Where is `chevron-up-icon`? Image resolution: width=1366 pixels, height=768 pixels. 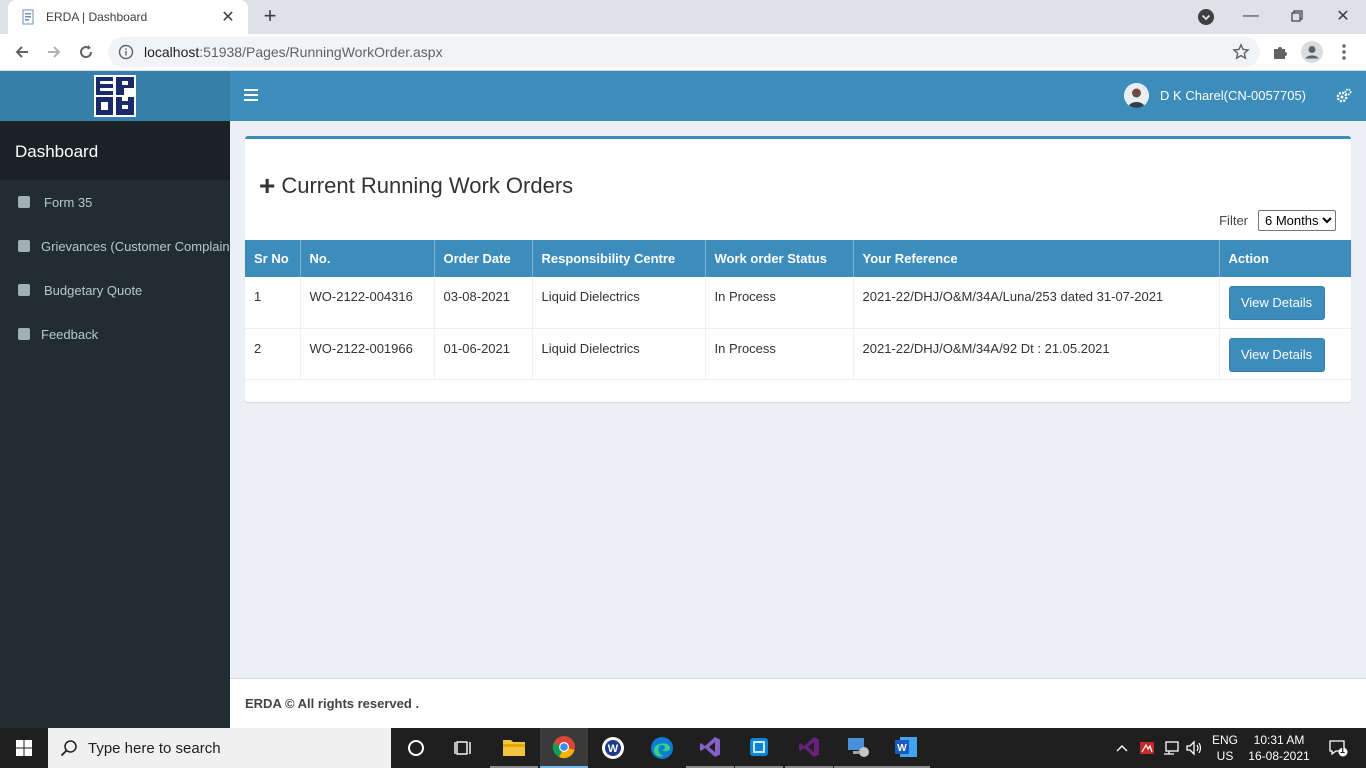
chevron-up-icon is located at coordinates (1122, 748).